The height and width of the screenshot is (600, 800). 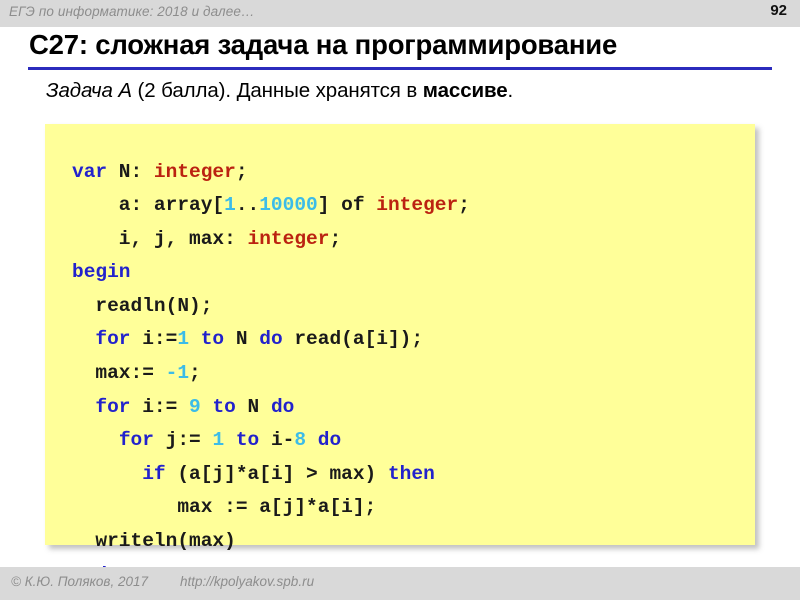 I want to click on code-line: for j:= 1 to i-8 do, so click(x=206, y=440).